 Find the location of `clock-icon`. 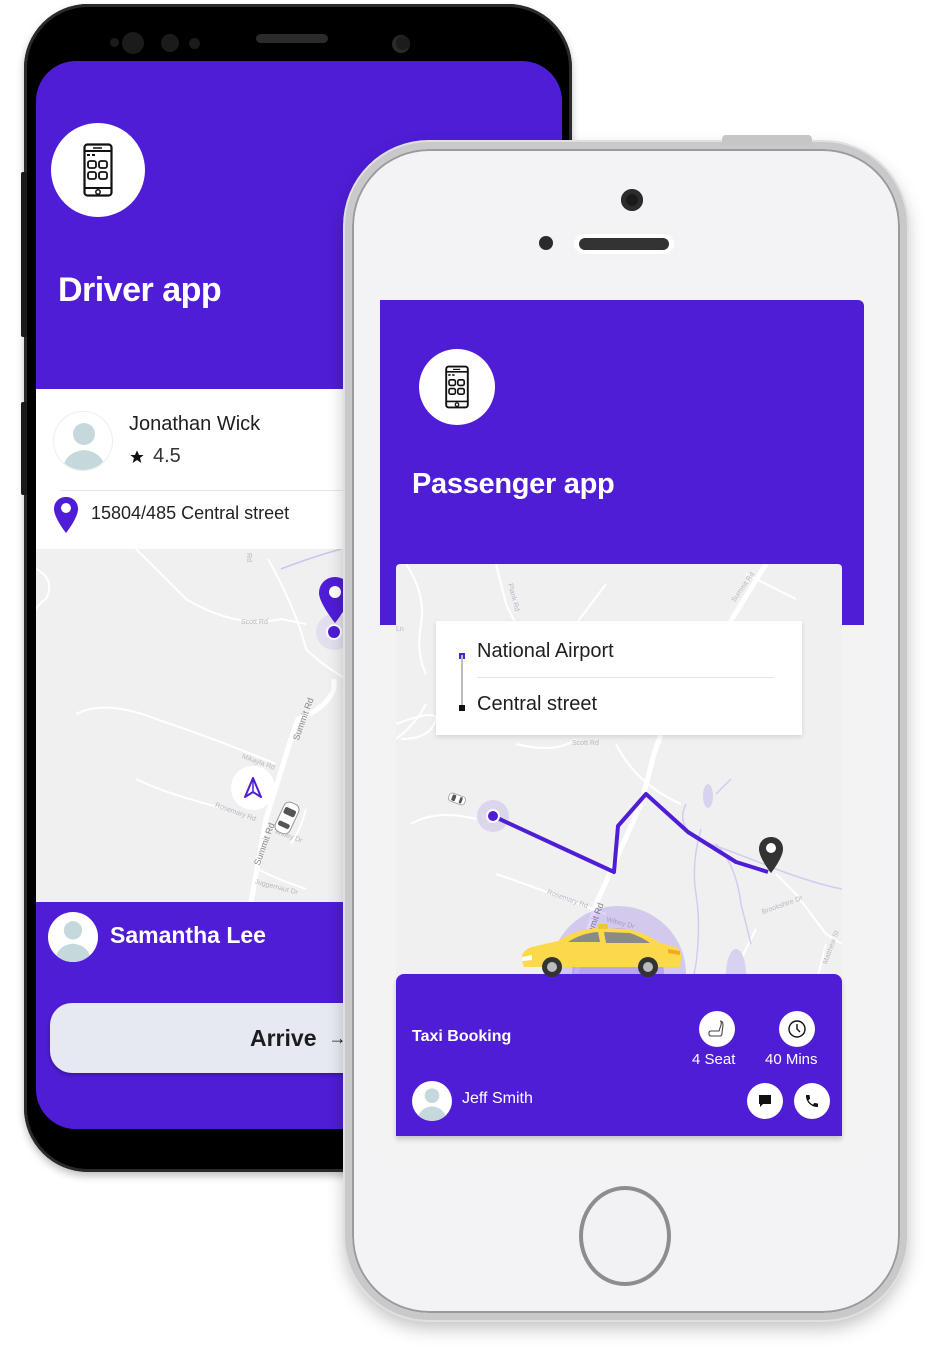

clock-icon is located at coordinates (797, 1029).